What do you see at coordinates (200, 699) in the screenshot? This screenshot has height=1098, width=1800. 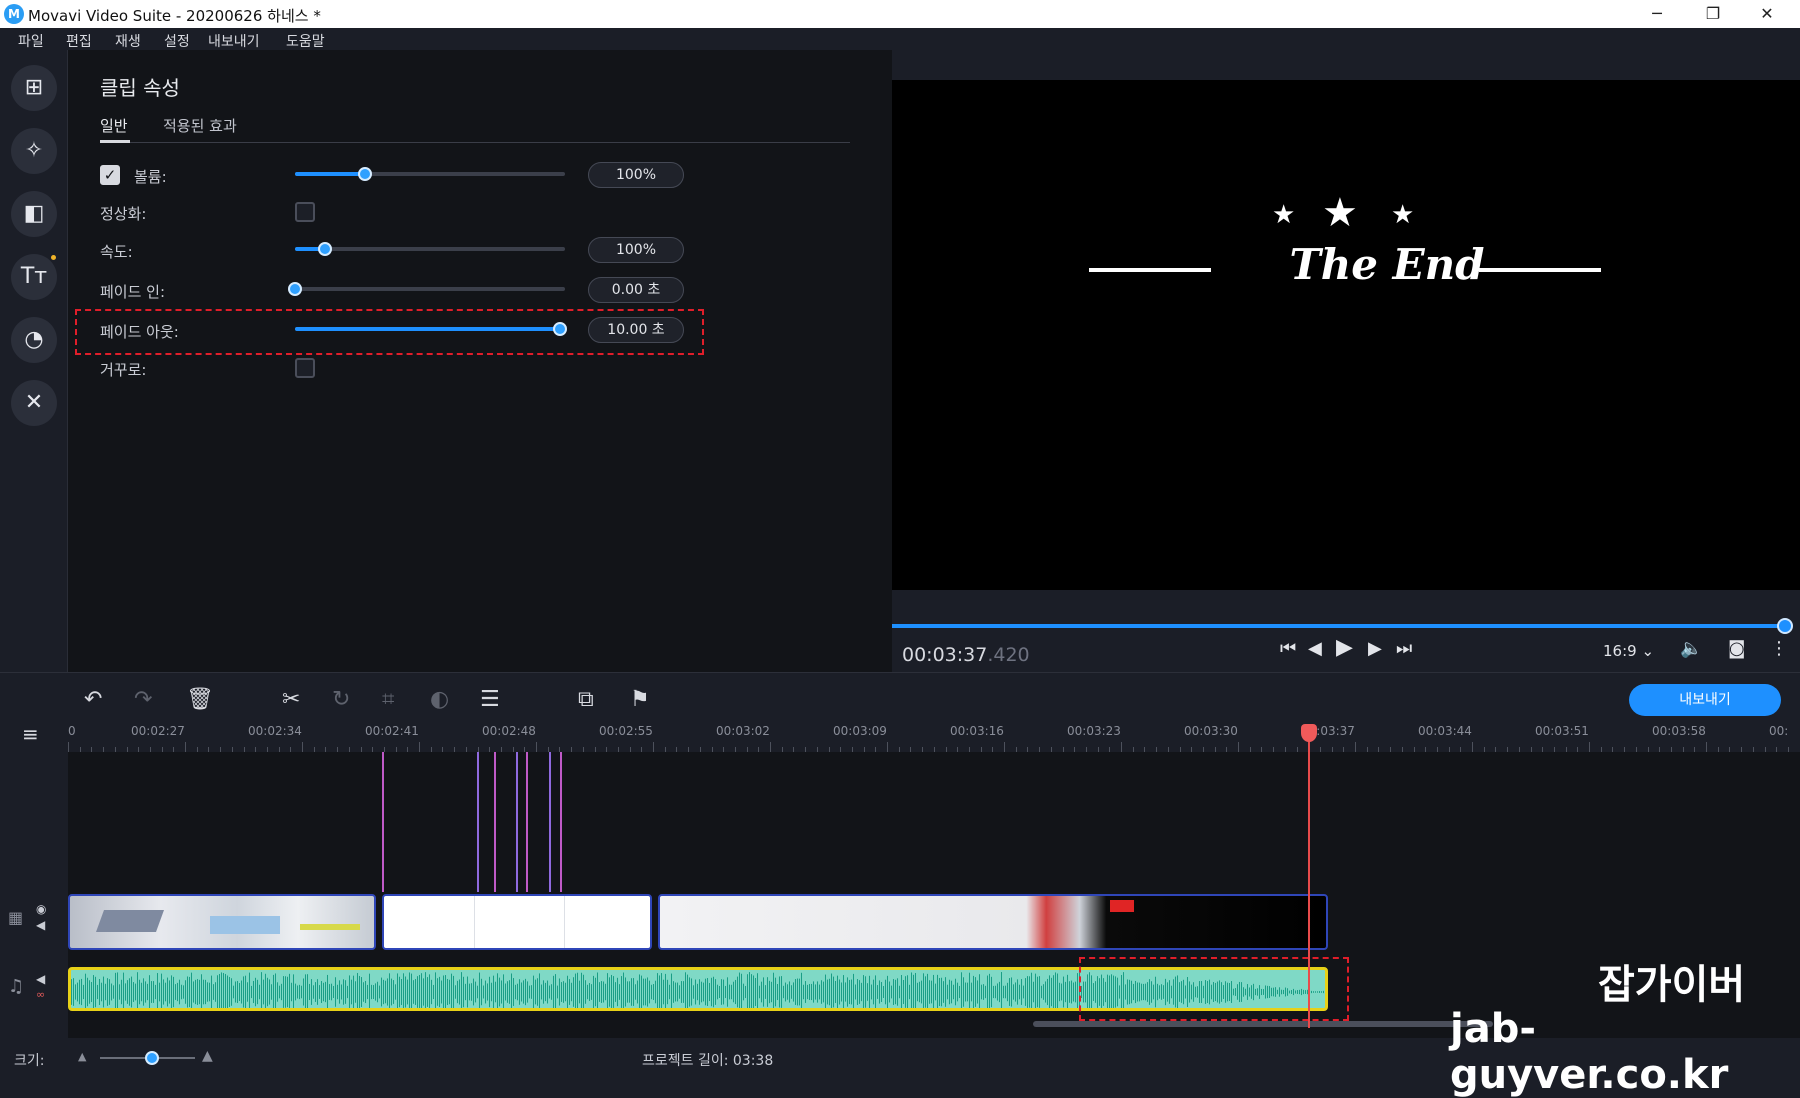 I see `delete-icon: 🗑` at bounding box center [200, 699].